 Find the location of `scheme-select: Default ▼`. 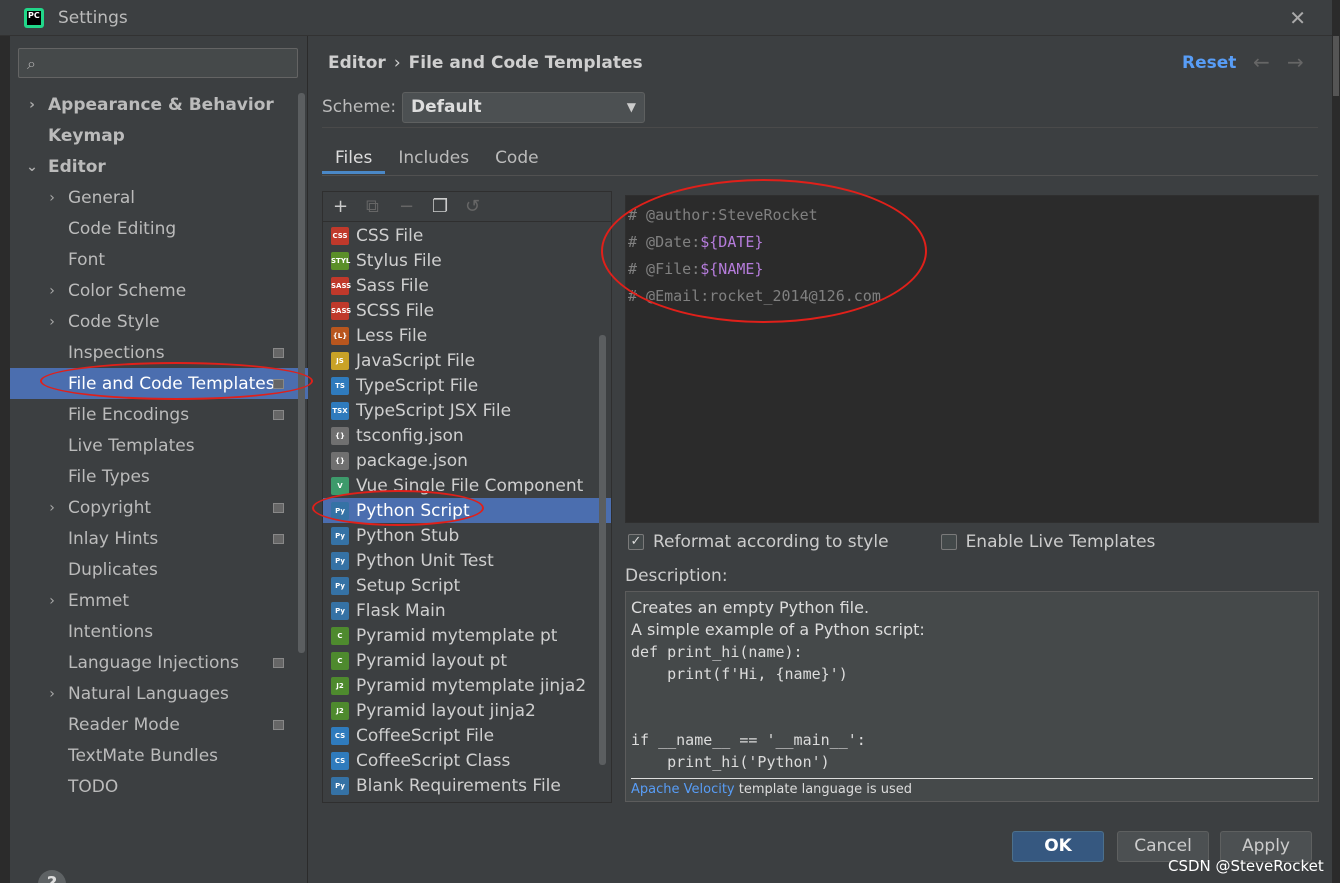

scheme-select: Default ▼ is located at coordinates (523, 107).